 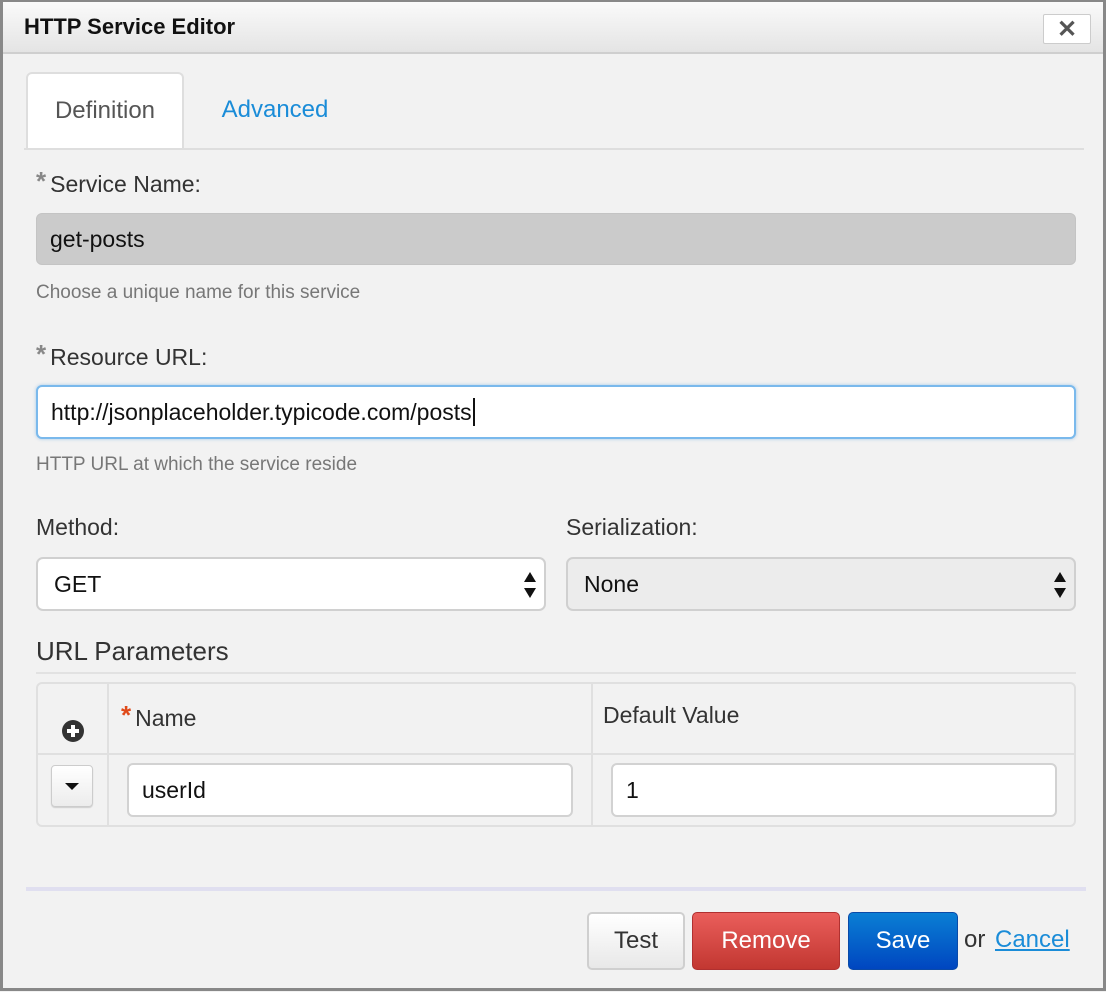 I want to click on column-header-default-value: Default Value, so click(x=671, y=715).